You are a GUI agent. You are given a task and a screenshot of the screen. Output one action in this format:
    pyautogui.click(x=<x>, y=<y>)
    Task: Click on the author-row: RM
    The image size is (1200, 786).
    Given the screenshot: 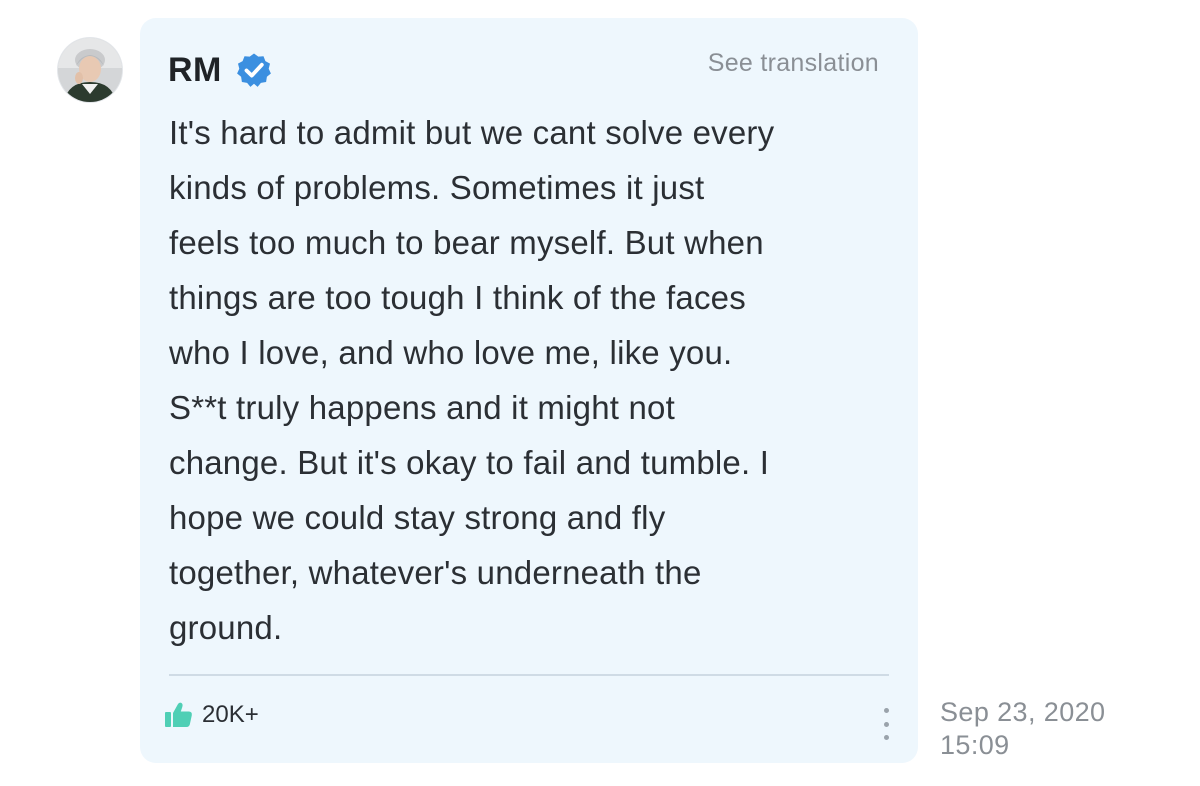 What is the action you would take?
    pyautogui.click(x=220, y=70)
    